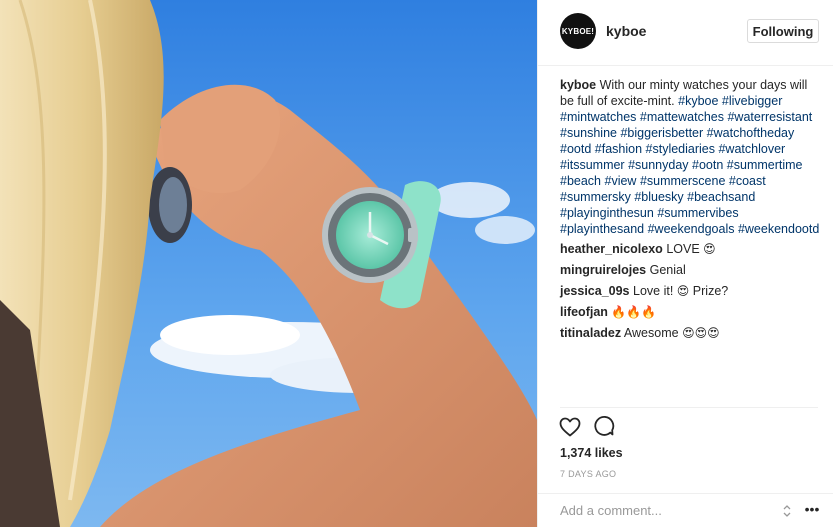 This screenshot has height=527, width=833. I want to click on hashtag-link: #playinthesand, so click(602, 229).